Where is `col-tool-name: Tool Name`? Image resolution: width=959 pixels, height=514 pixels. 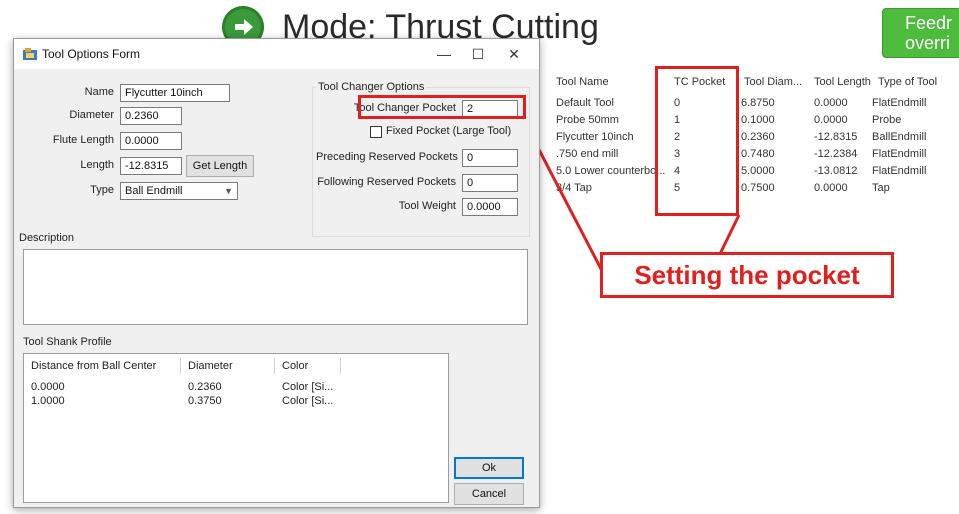 col-tool-name: Tool Name is located at coordinates (582, 82).